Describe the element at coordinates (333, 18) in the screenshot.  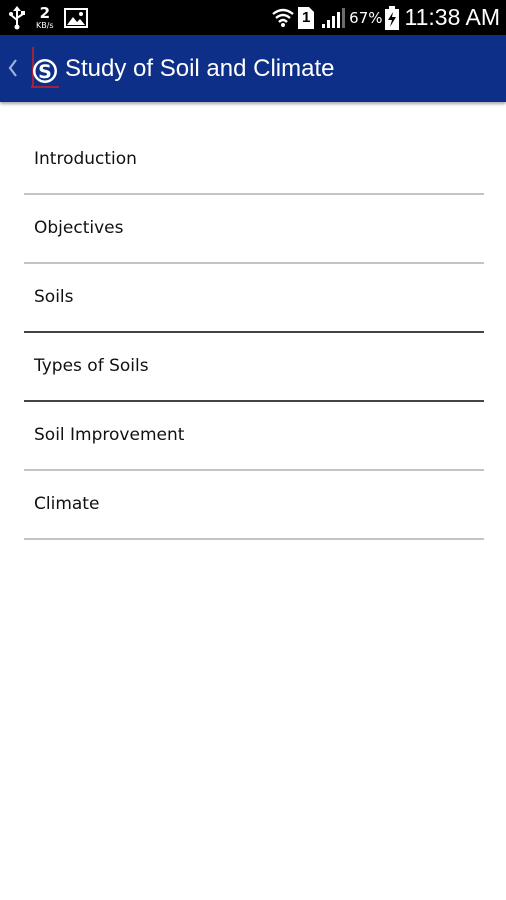
I see `signal-icon` at that location.